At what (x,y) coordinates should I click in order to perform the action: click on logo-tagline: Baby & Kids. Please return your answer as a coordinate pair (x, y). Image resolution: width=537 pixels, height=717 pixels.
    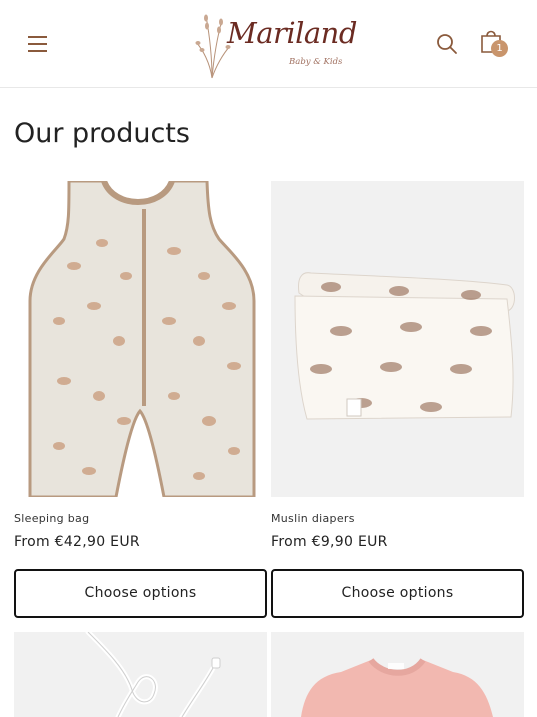
    Looking at the image, I should click on (316, 62).